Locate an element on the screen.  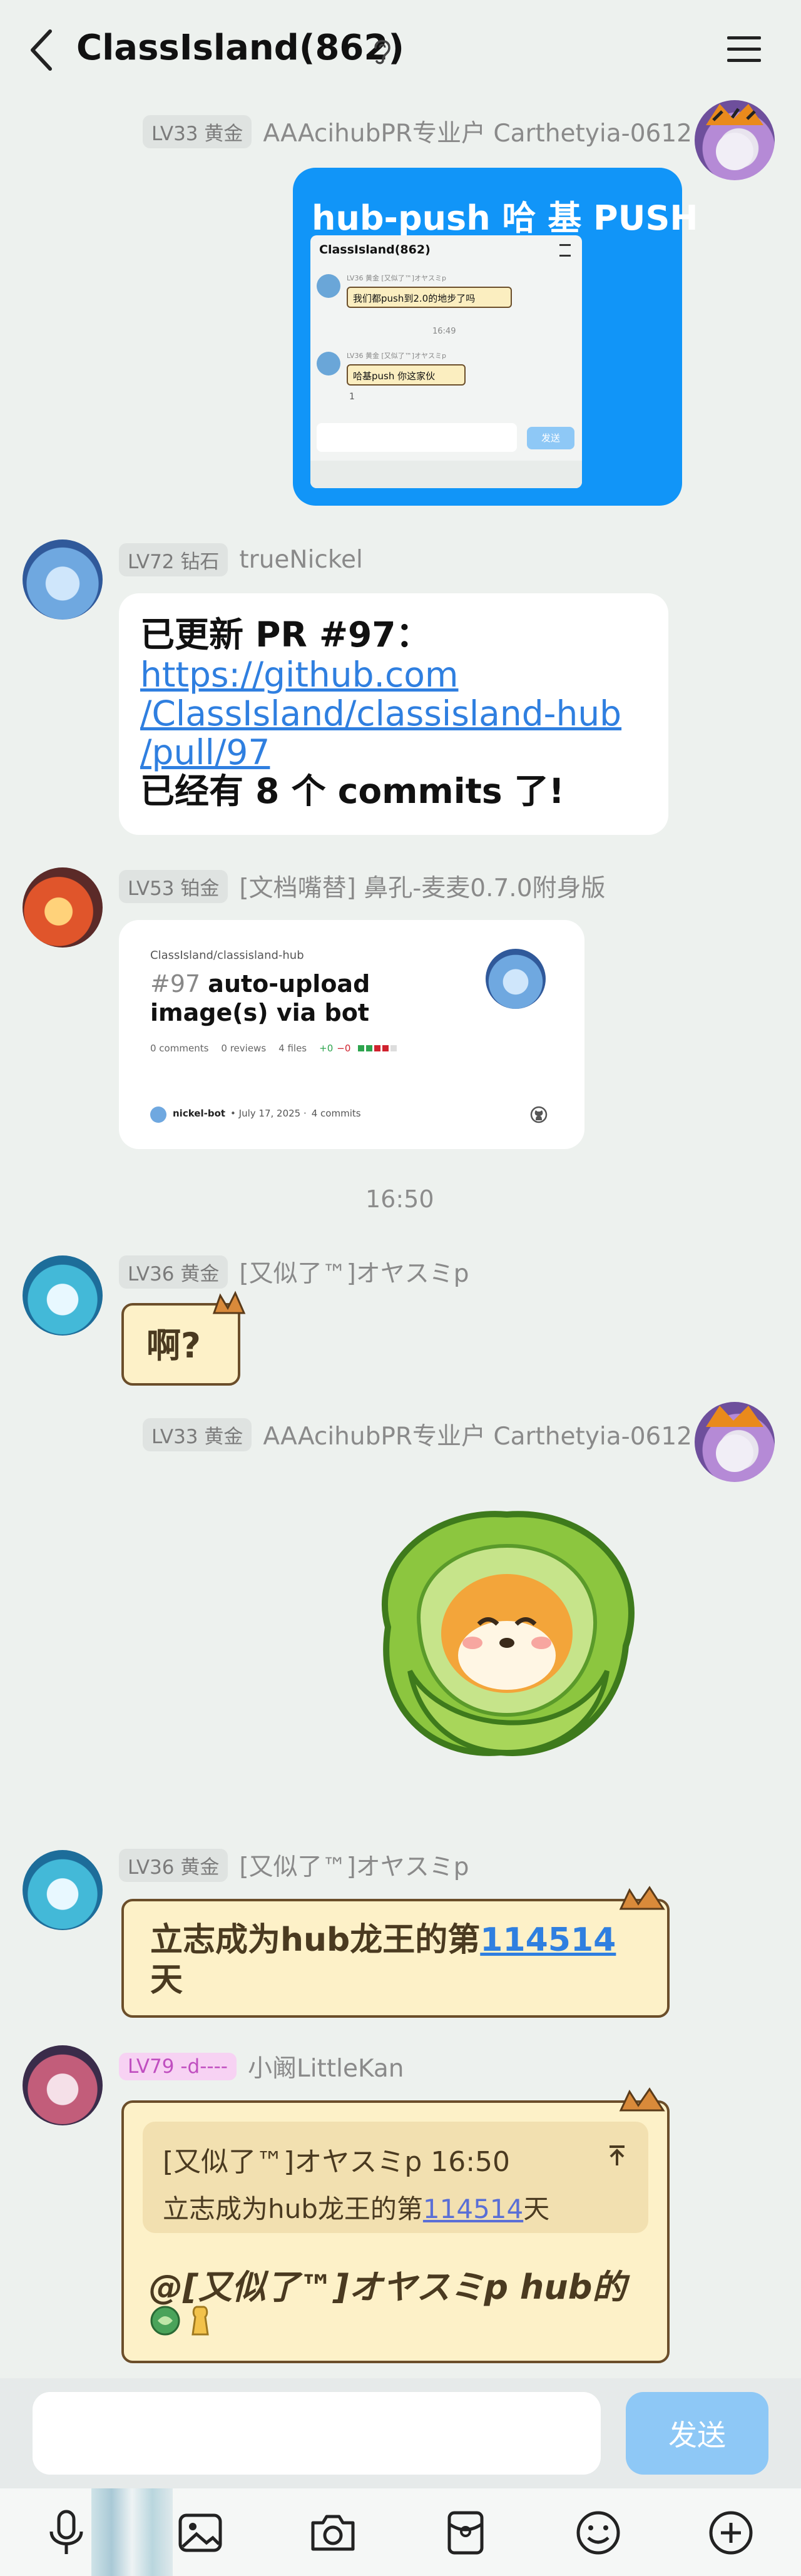
sender-name: trueNickel is located at coordinates (301, 560).